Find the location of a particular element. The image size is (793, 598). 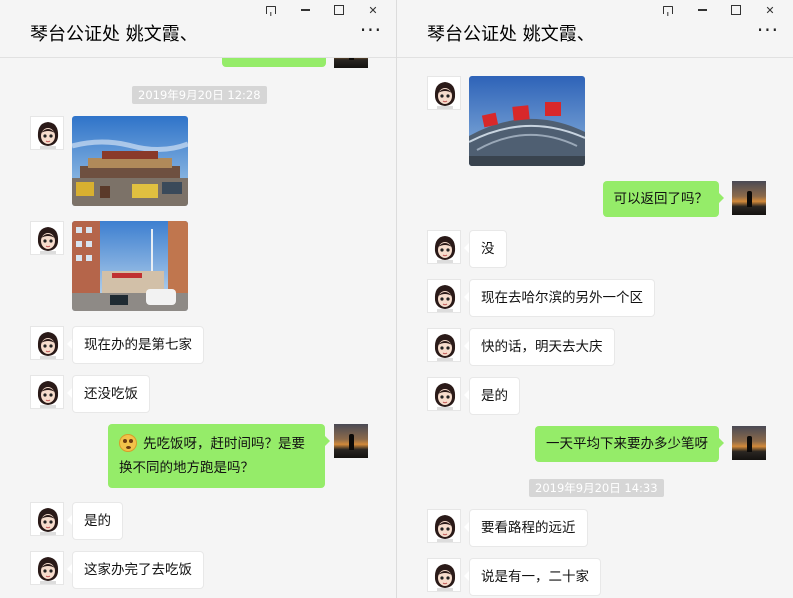

message-bubble: 现在办的是第七家 is located at coordinates (135, 345).